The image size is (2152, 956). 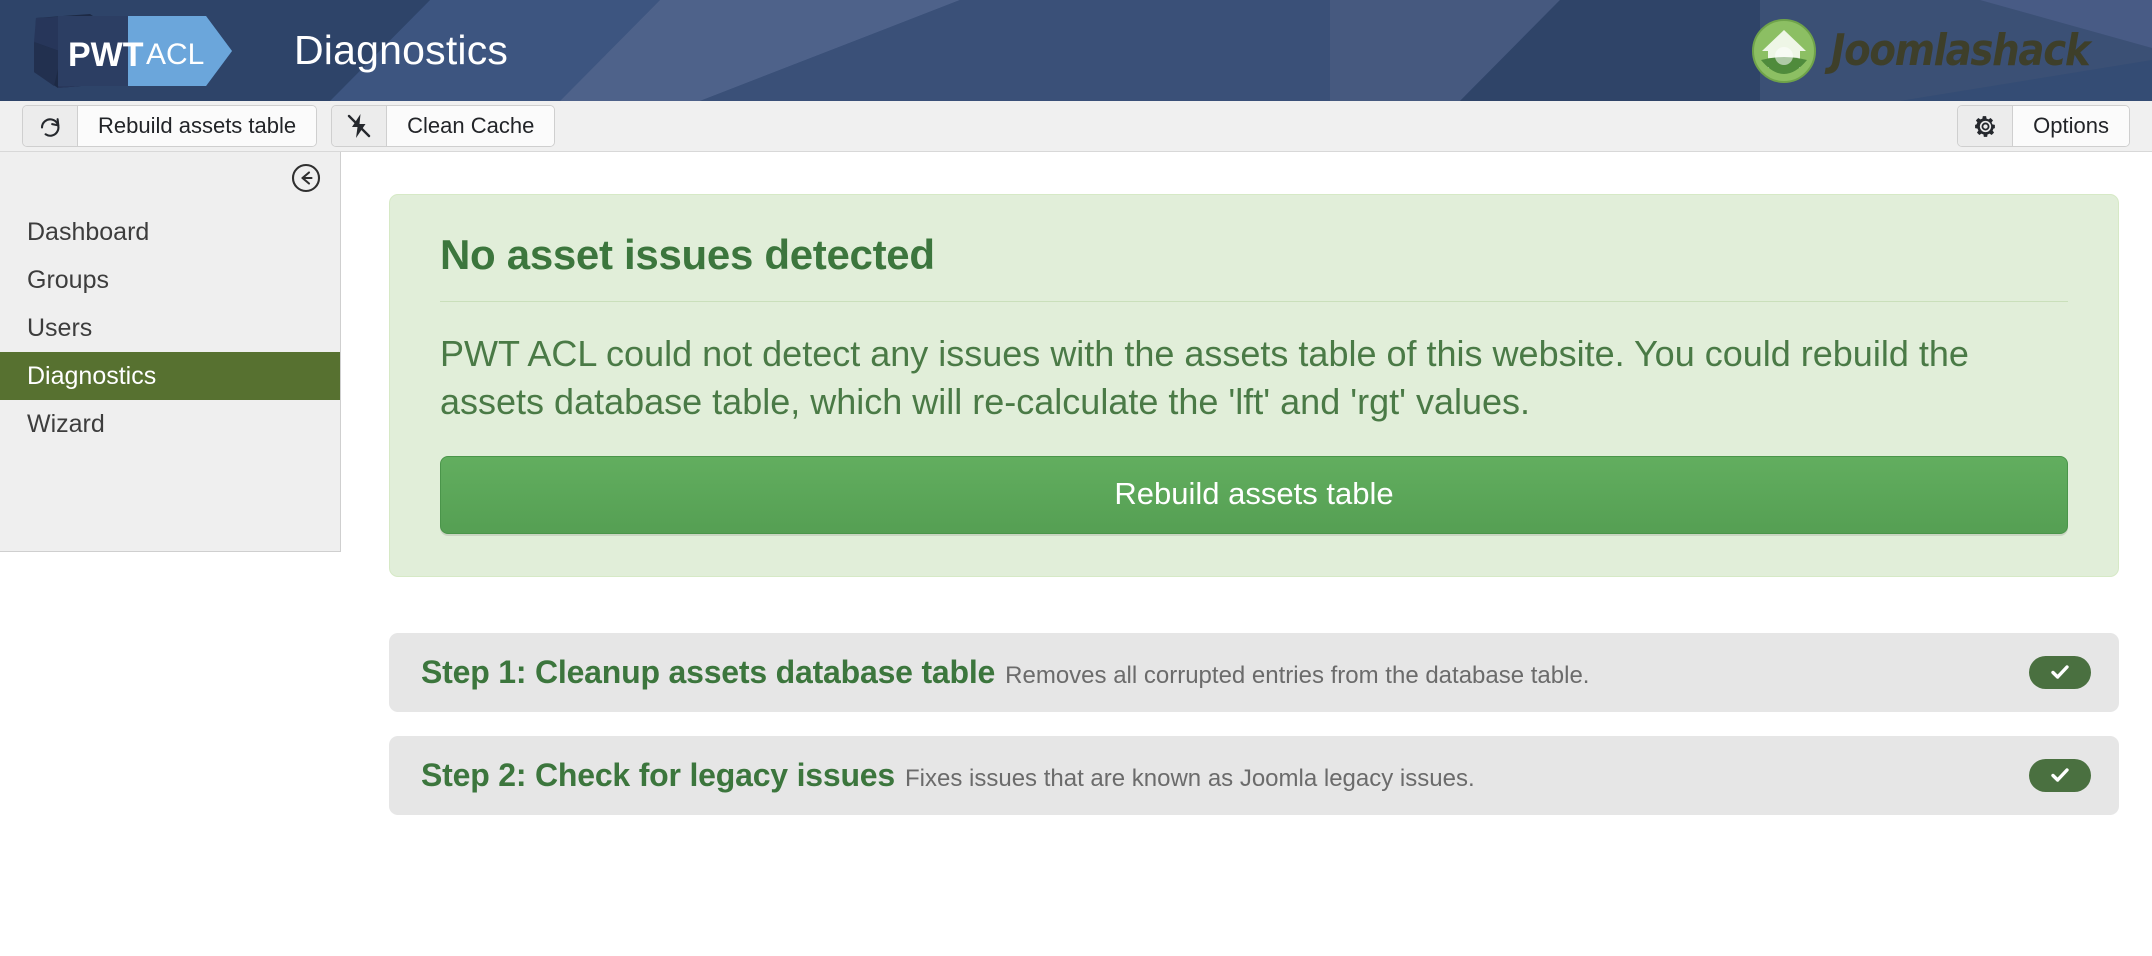 What do you see at coordinates (170, 180) in the screenshot?
I see `sidebar-collapse-row` at bounding box center [170, 180].